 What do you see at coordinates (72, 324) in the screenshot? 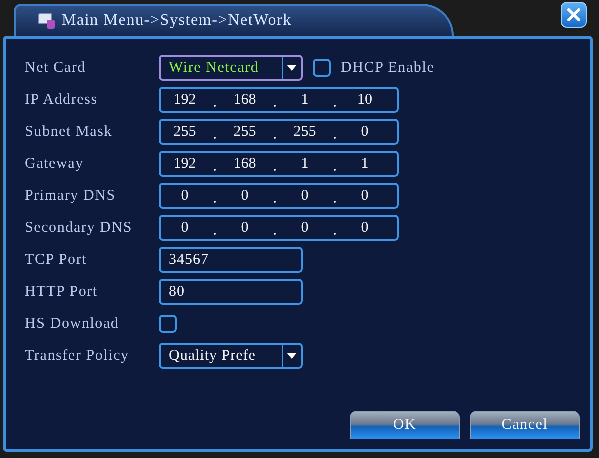
I see `field-label: HS Download` at bounding box center [72, 324].